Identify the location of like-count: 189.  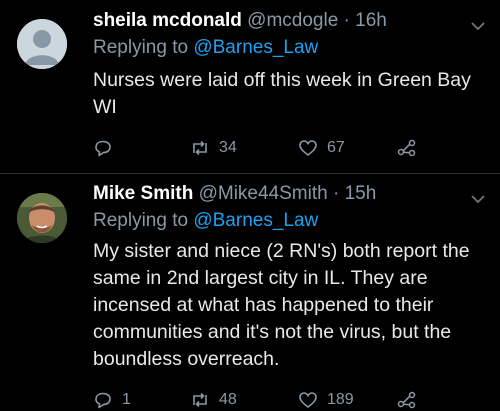
(340, 399).